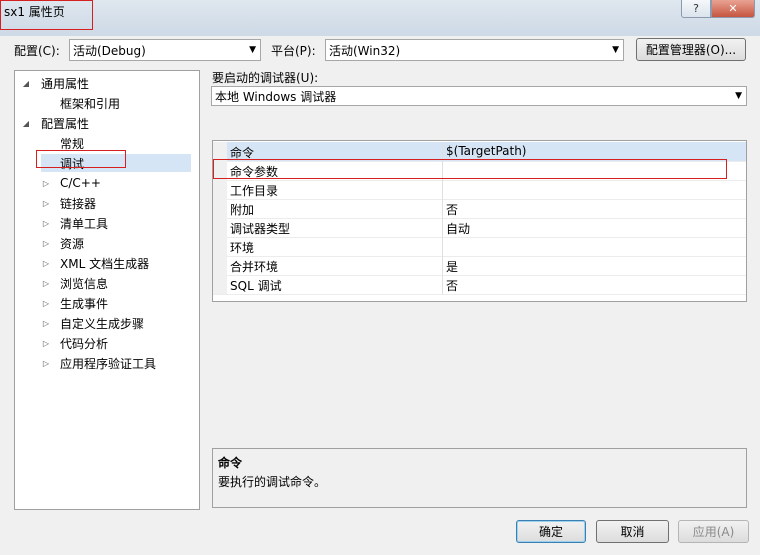  What do you see at coordinates (254, 191) in the screenshot?
I see `property-name: 工作目录` at bounding box center [254, 191].